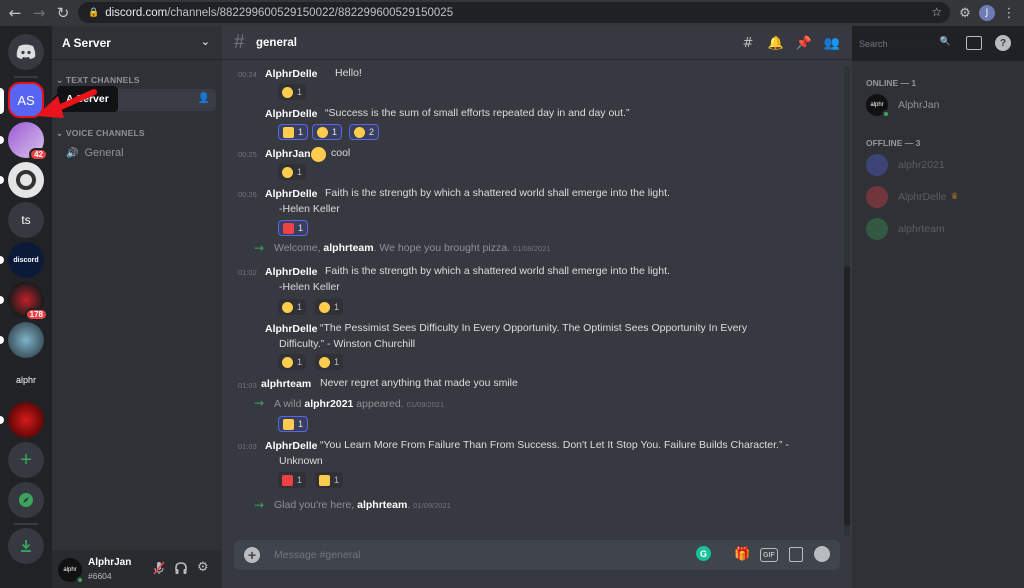 This screenshot has height=588, width=1024. I want to click on message-scrollbar, so click(847, 301).